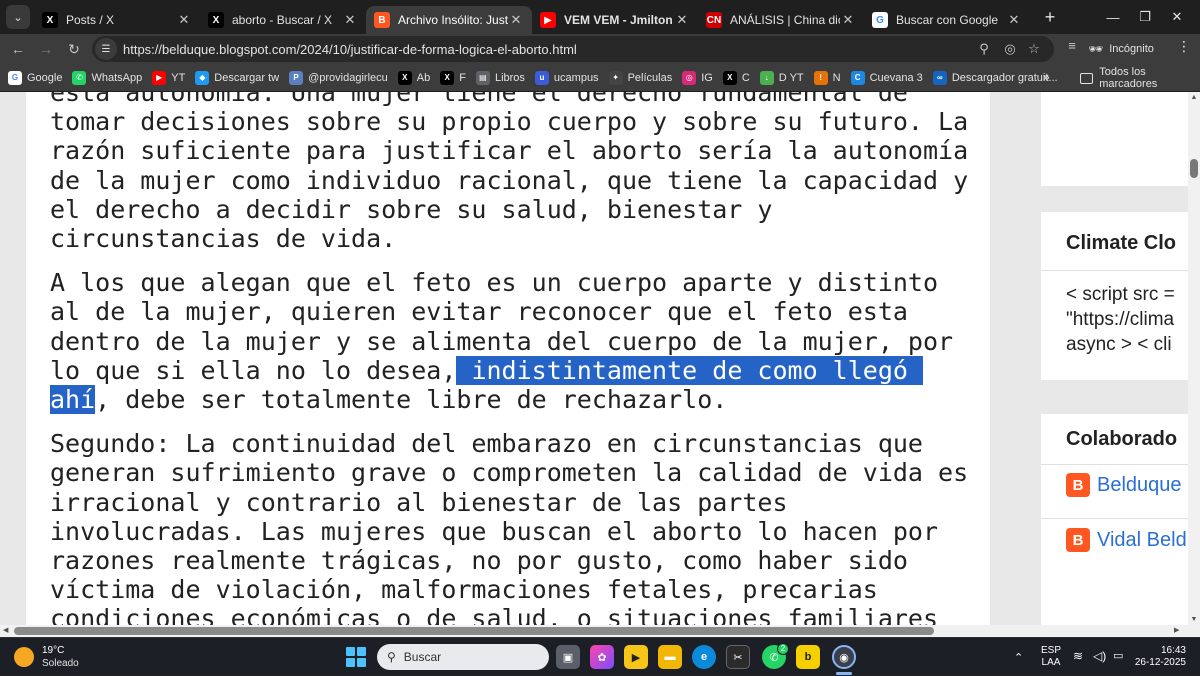  I want to click on scroll-up-icon: ▲, so click(1194, 97).